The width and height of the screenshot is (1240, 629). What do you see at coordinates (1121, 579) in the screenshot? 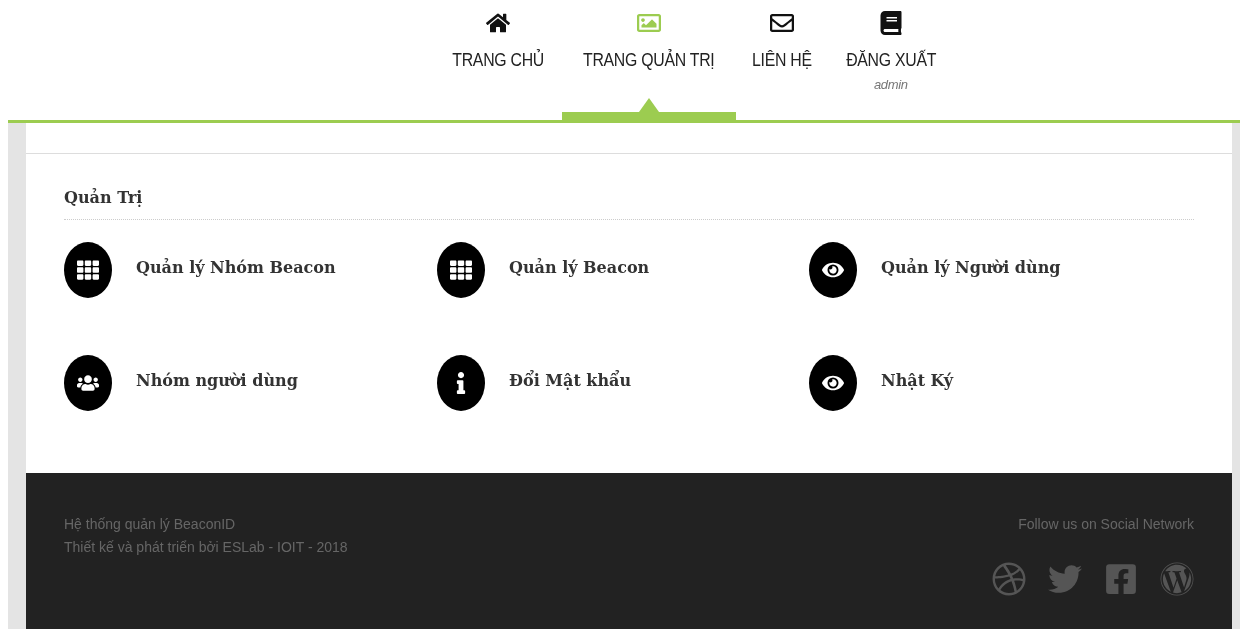
I see `facebook-icon` at bounding box center [1121, 579].